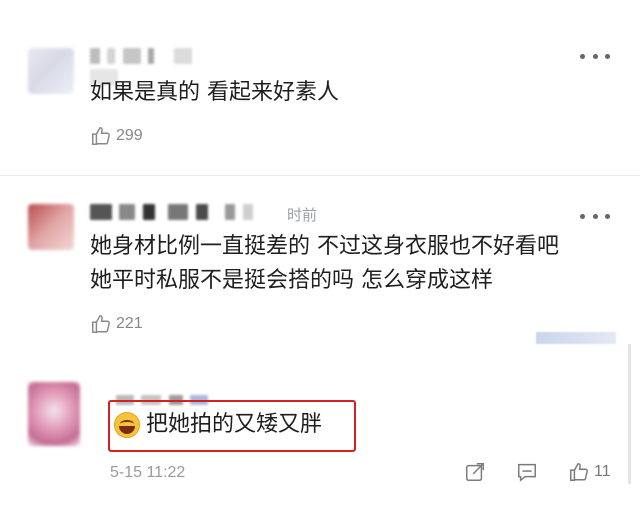 Image resolution: width=640 pixels, height=507 pixels. I want to click on reply-body: 把她拍的又矮又胖, so click(234, 424).